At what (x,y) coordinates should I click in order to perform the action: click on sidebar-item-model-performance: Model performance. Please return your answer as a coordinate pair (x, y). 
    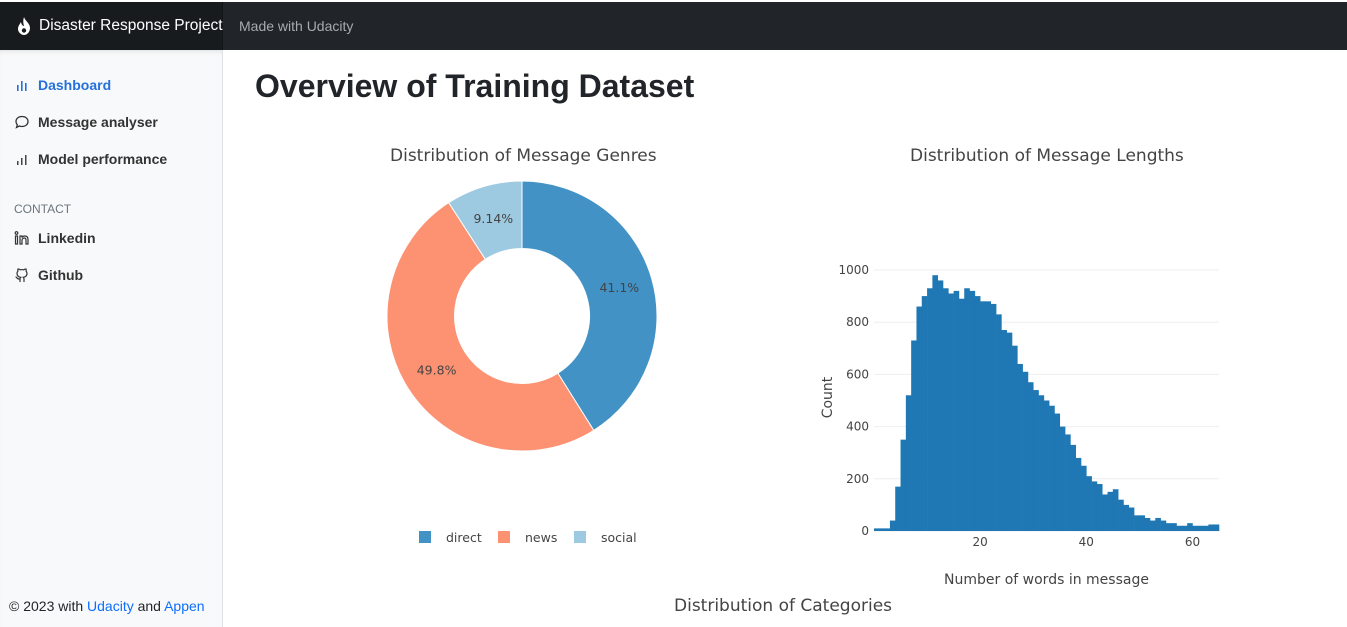
    Looking at the image, I should click on (90, 159).